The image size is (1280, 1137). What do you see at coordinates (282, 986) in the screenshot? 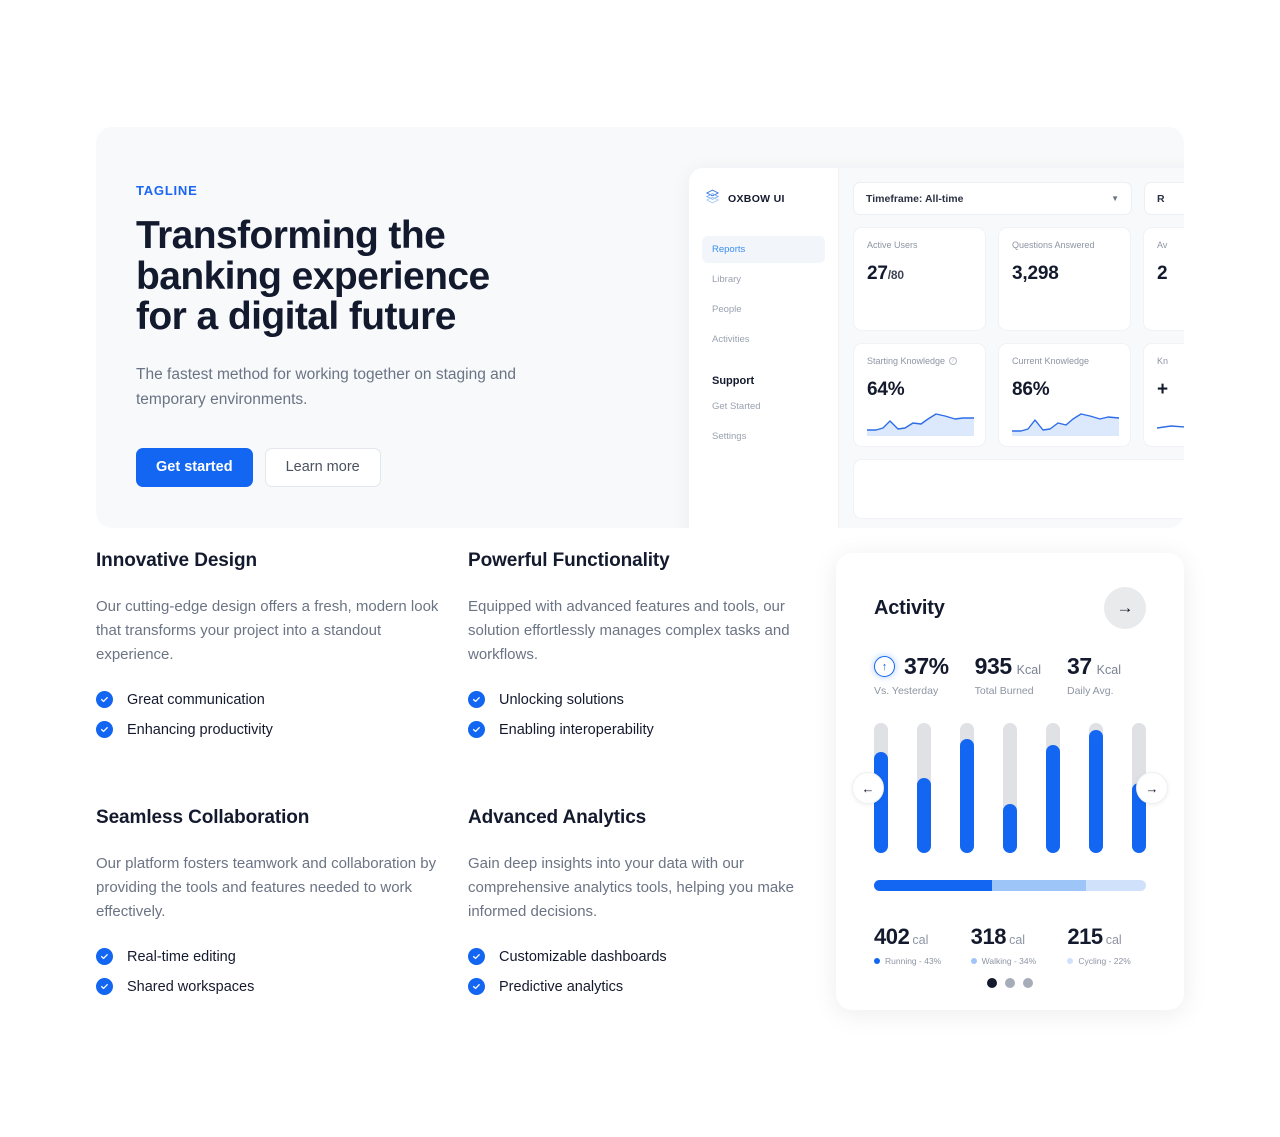
I see `list-item: Shared workspaces` at bounding box center [282, 986].